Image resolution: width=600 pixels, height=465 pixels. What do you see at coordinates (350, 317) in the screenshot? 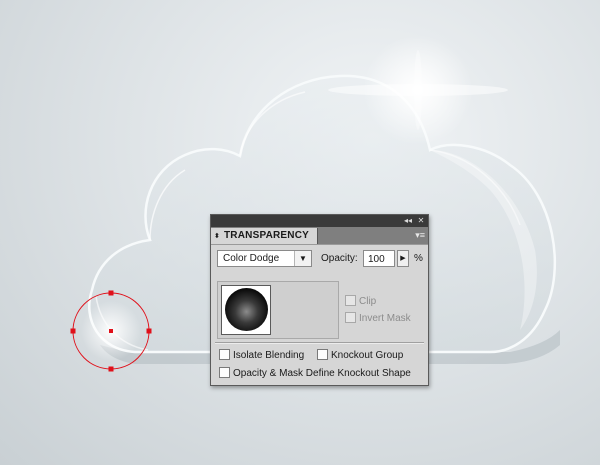
I see `invert-mask-checkbox` at bounding box center [350, 317].